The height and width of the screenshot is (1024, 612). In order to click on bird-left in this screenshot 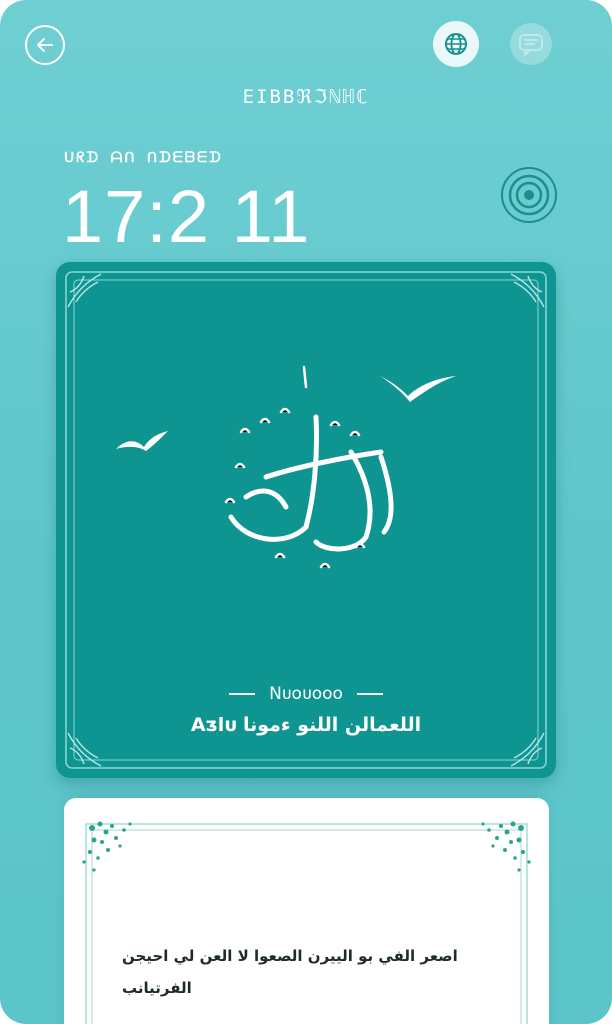, I will do `click(142, 441)`.